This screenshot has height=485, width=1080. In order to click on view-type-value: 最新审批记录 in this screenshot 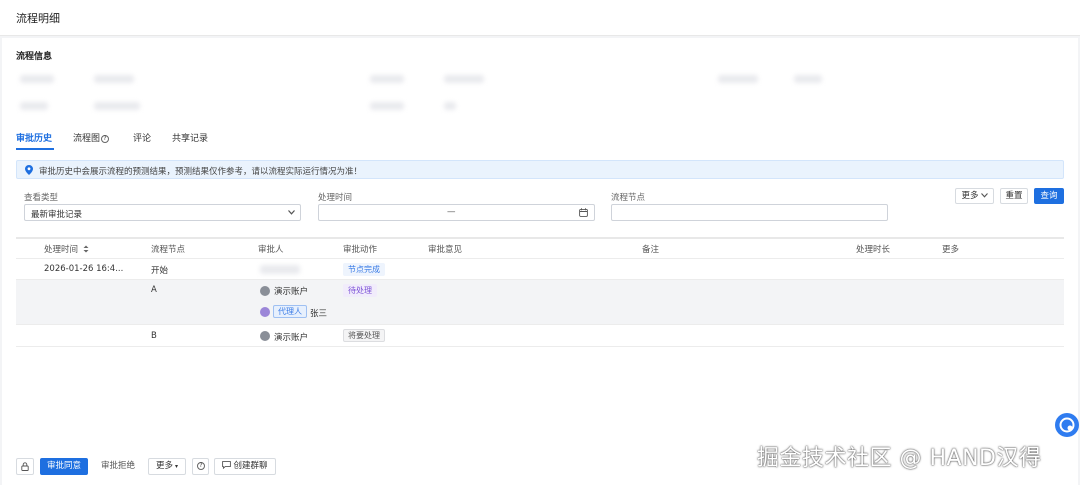, I will do `click(57, 215)`.